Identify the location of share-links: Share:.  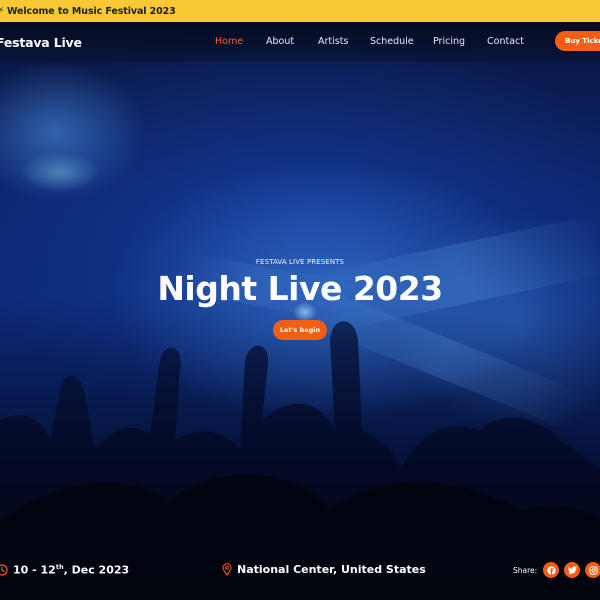
(556, 570).